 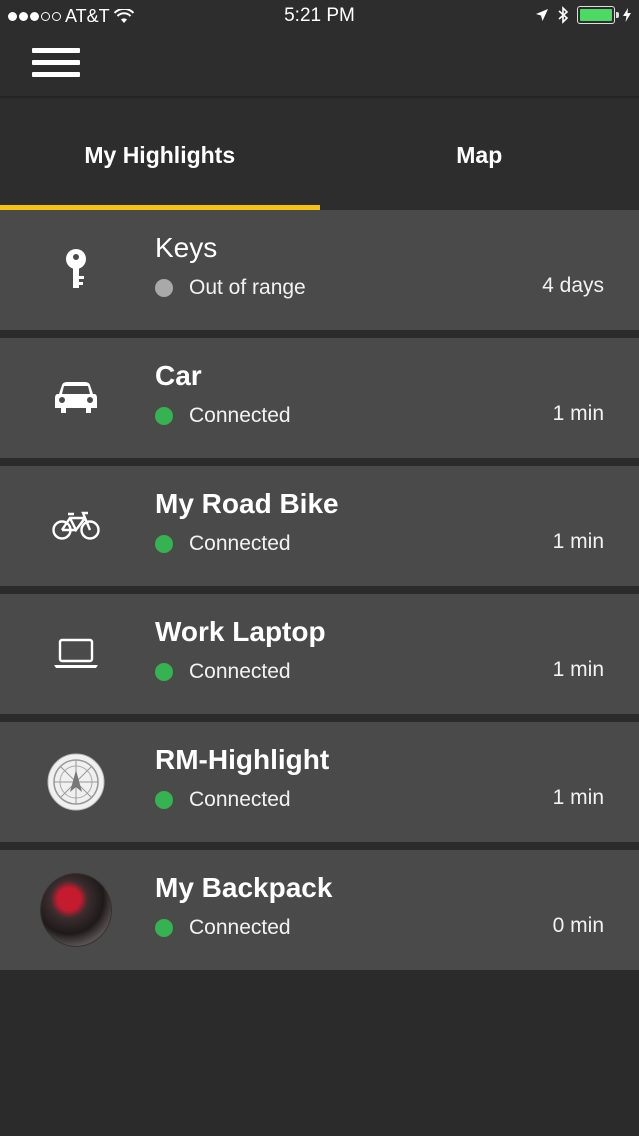 What do you see at coordinates (573, 285) in the screenshot?
I see `last-seen-time: 4 days` at bounding box center [573, 285].